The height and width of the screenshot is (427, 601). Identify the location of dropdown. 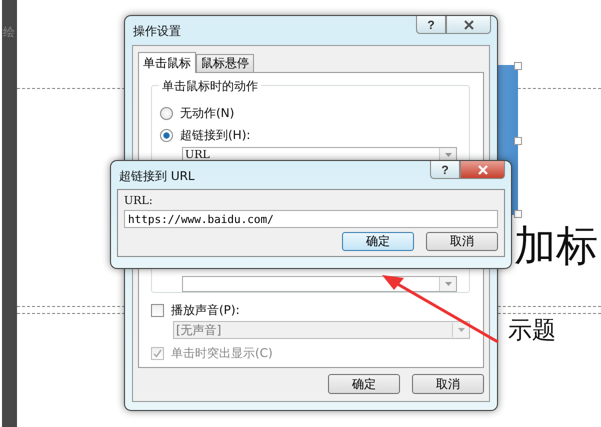
(319, 284).